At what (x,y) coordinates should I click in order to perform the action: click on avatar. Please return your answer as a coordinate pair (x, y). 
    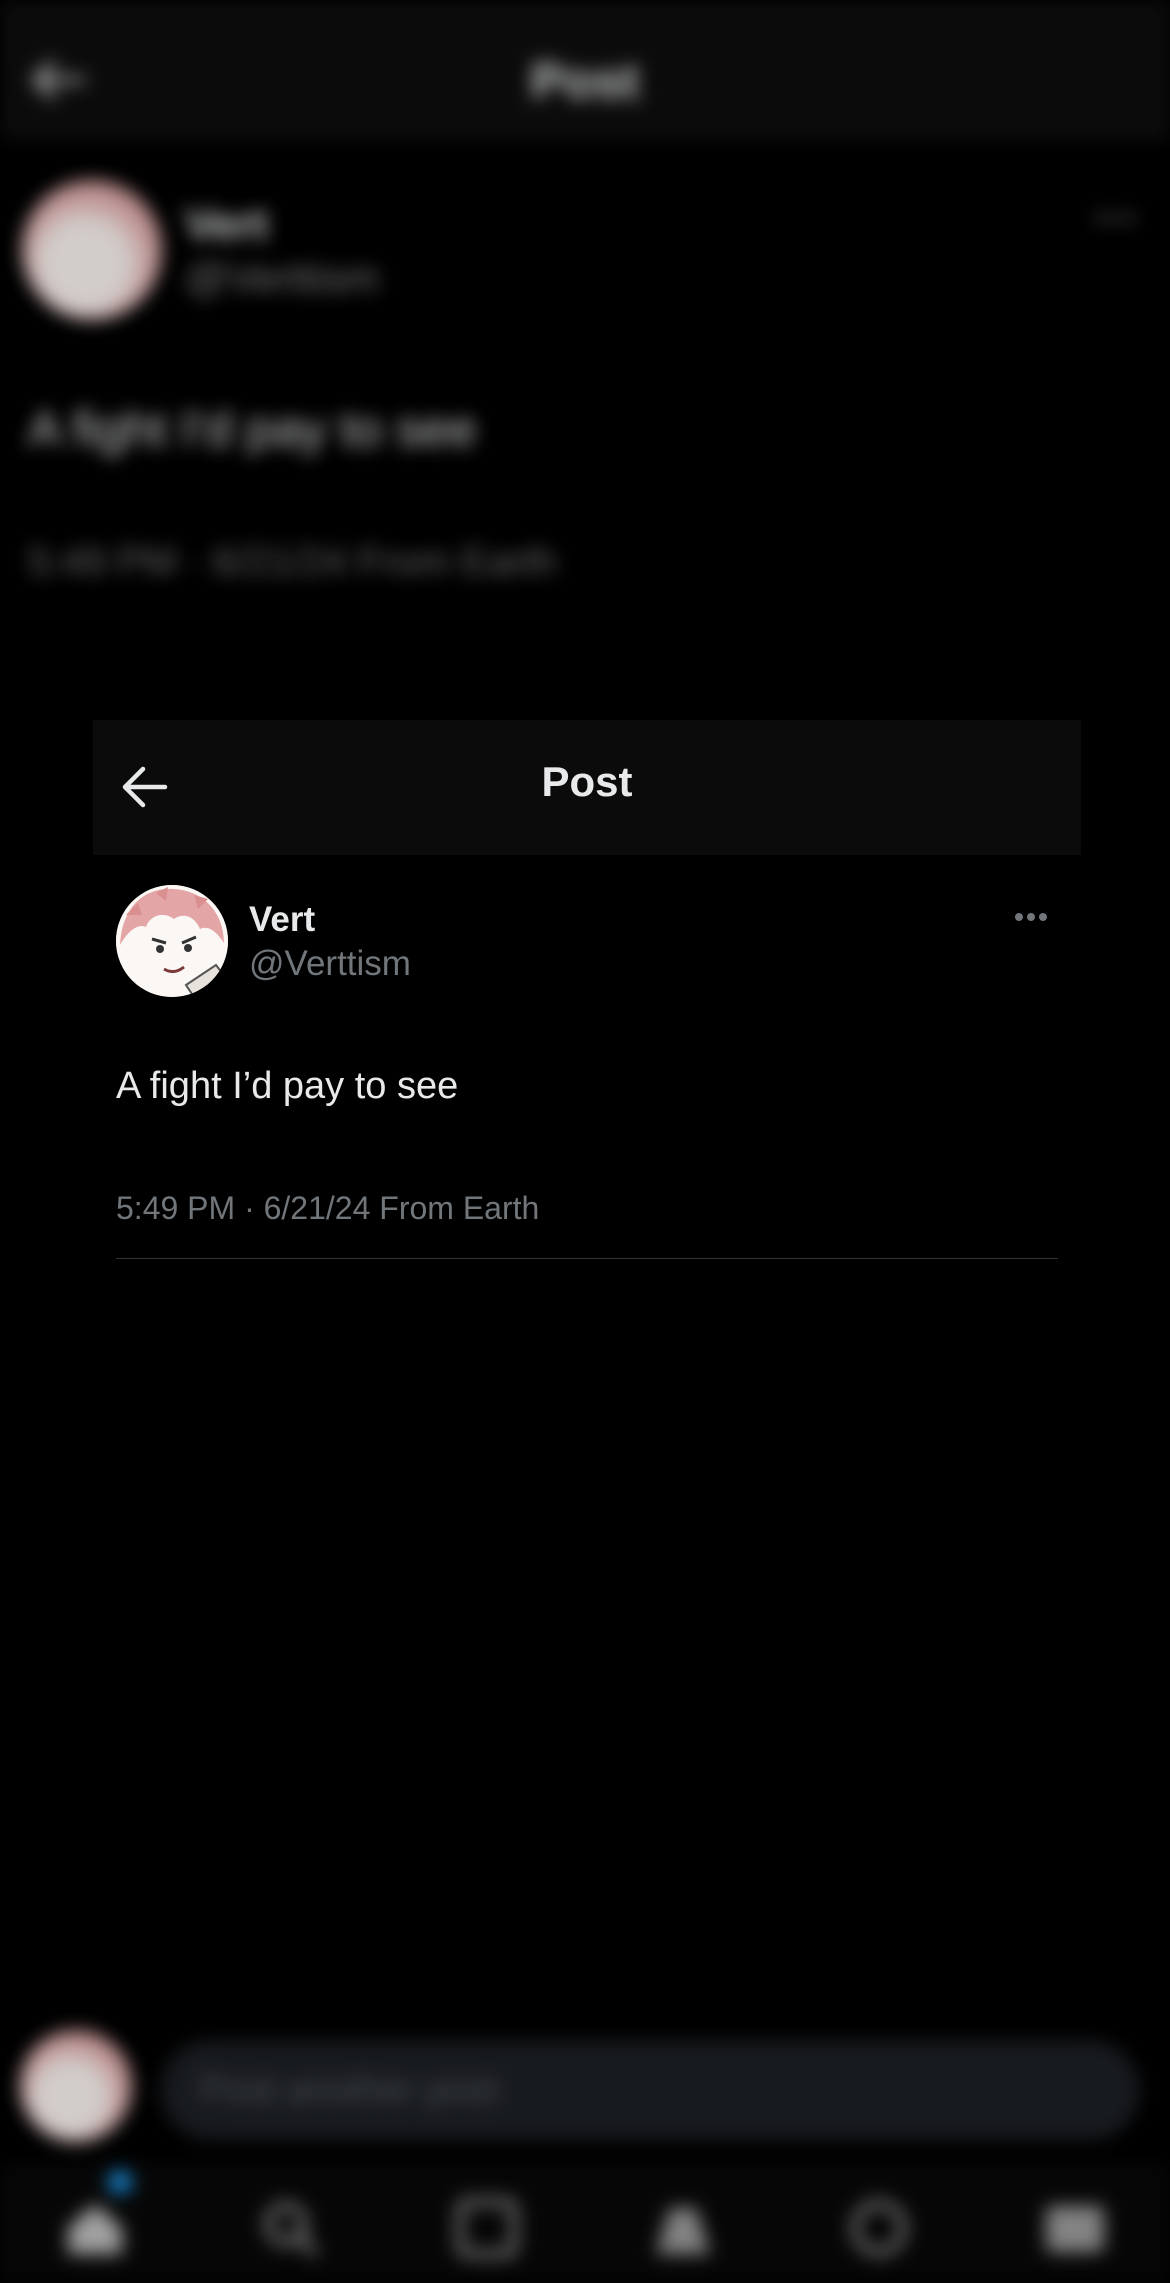
    Looking at the image, I should click on (172, 941).